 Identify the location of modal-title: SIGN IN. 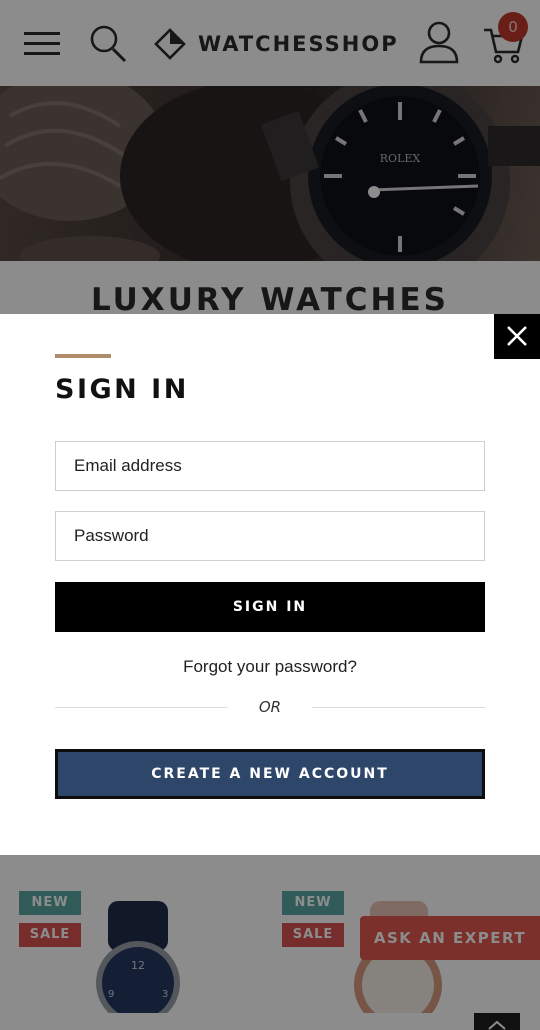
(122, 389).